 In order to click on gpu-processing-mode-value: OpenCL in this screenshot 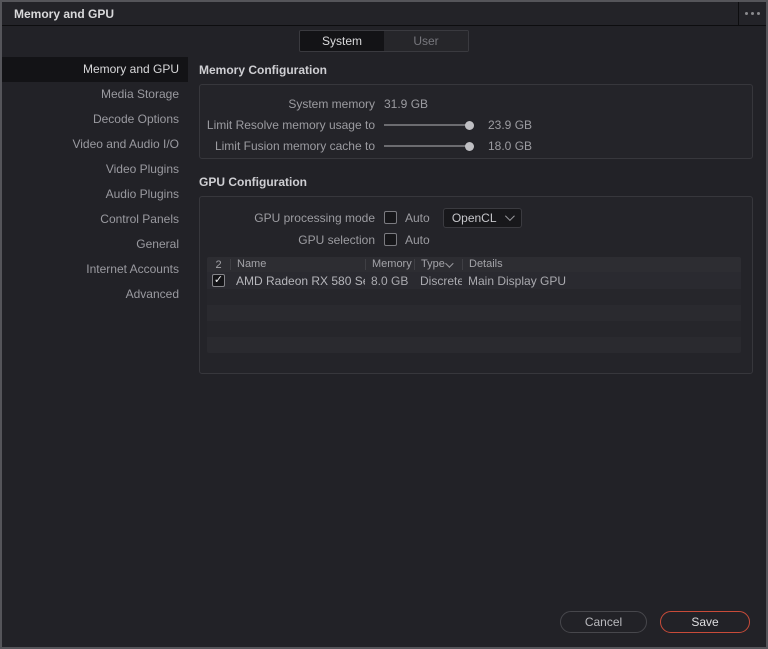, I will do `click(474, 217)`.